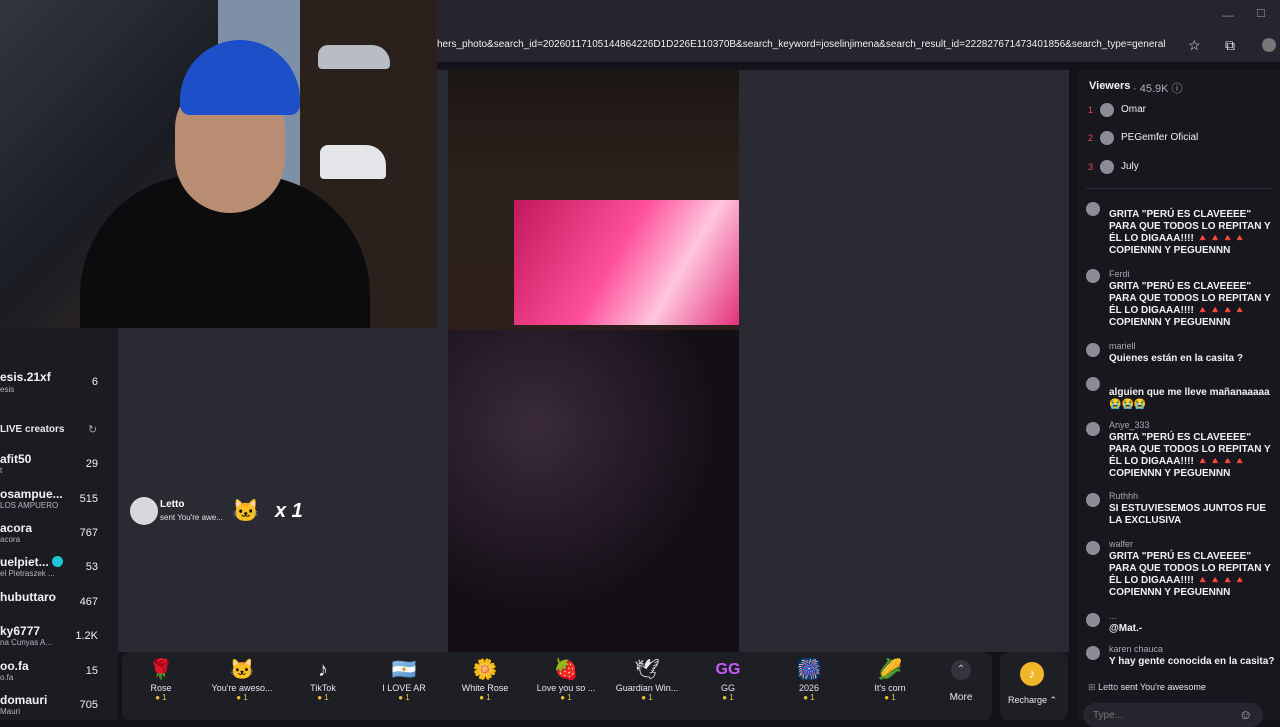  What do you see at coordinates (1129, 425) in the screenshot?
I see `chat-user: Anye_333` at bounding box center [1129, 425].